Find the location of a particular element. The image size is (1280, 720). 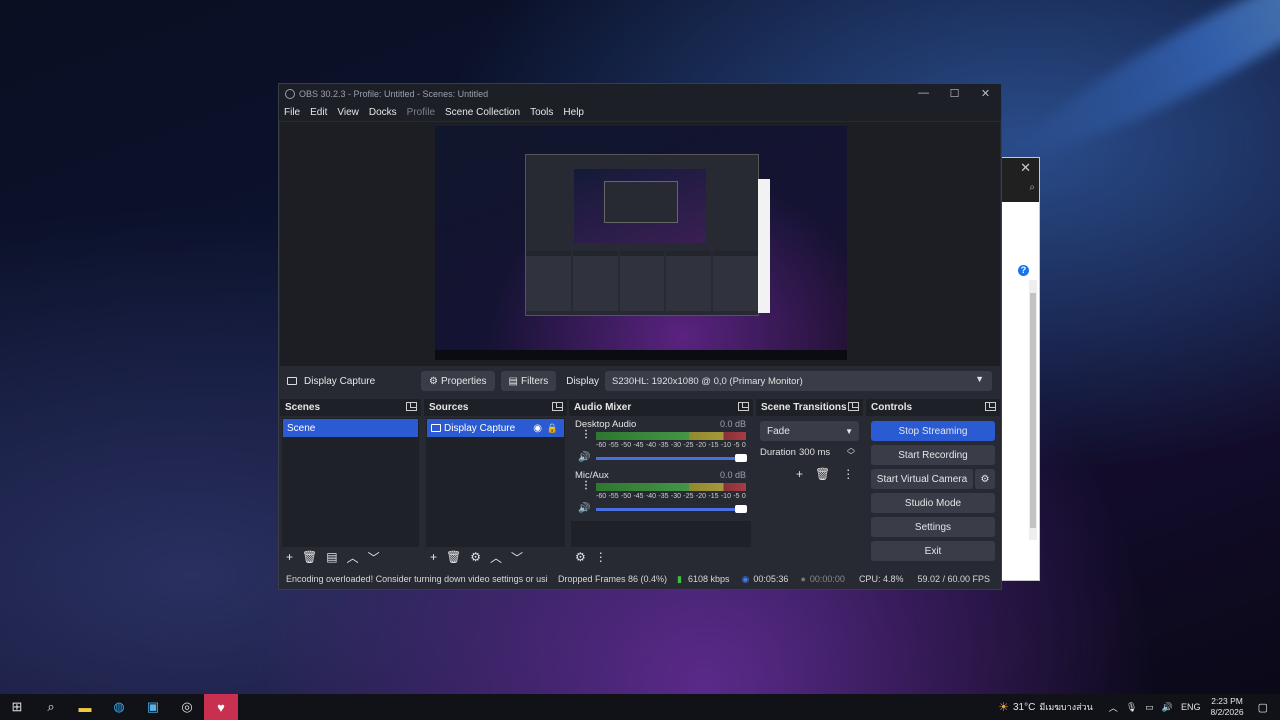

file-explorer-icon: ▬ is located at coordinates (85, 707).